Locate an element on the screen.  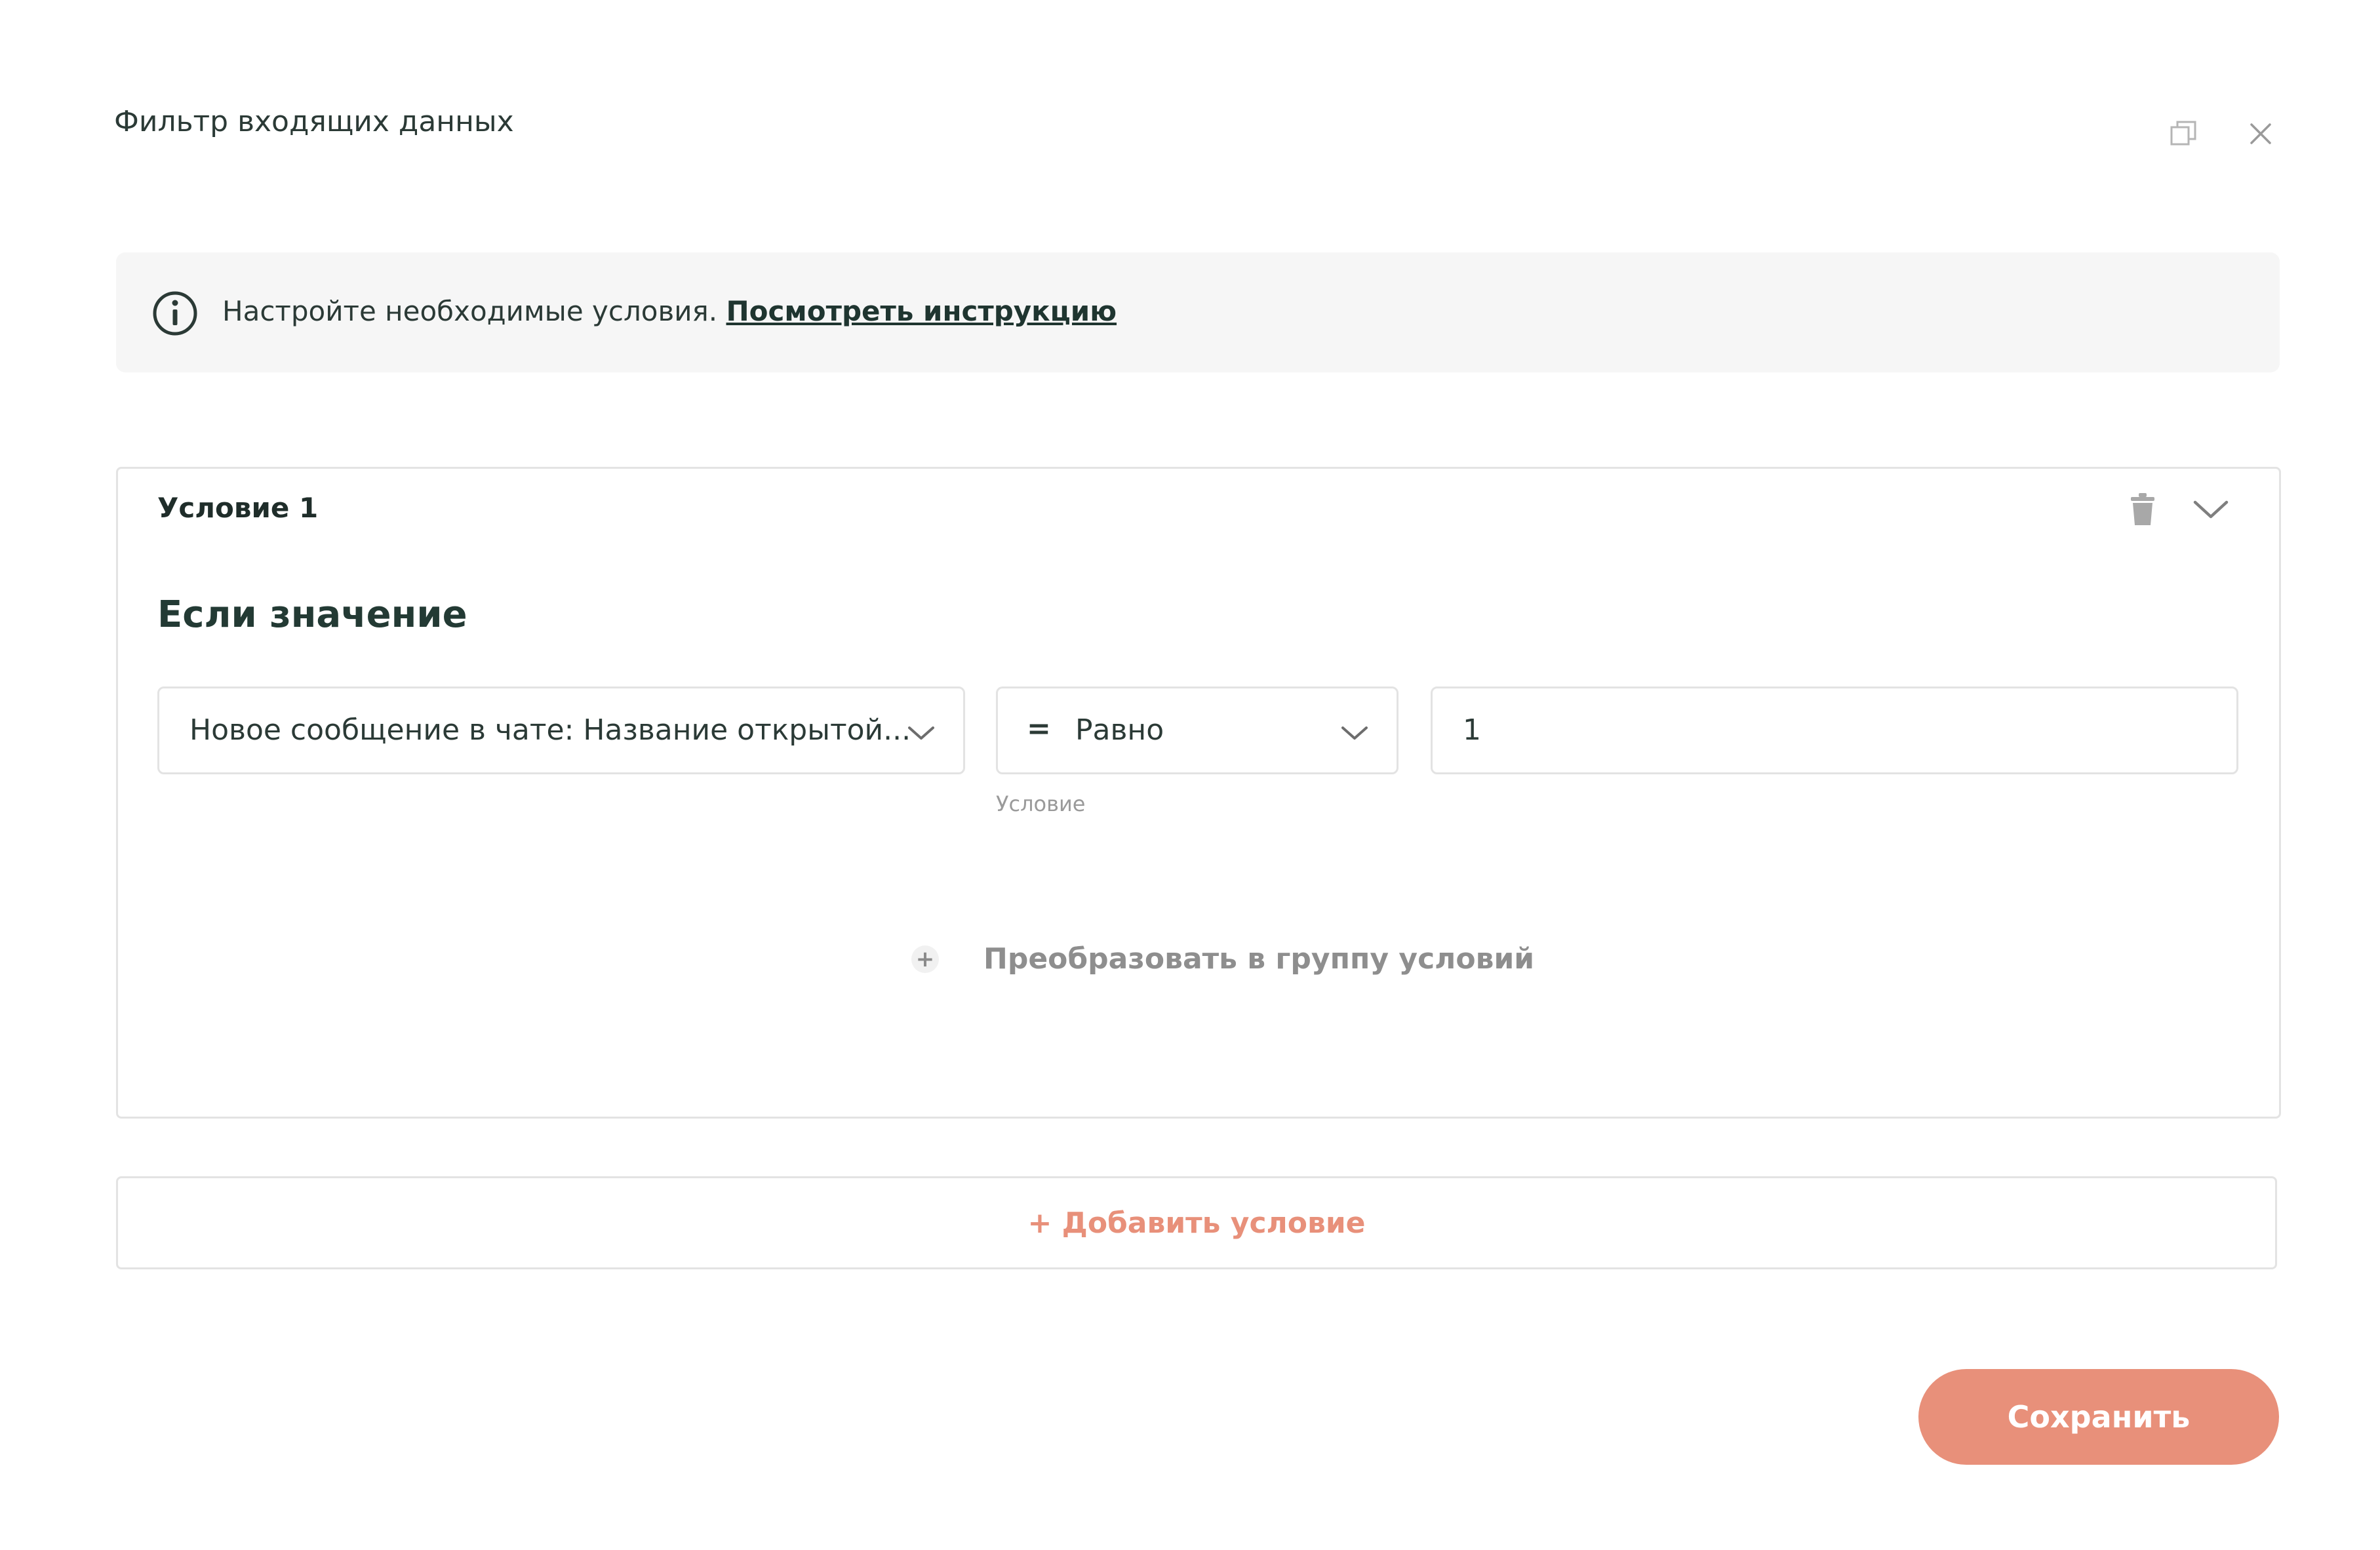
delete-condition-button is located at coordinates (2142, 509).